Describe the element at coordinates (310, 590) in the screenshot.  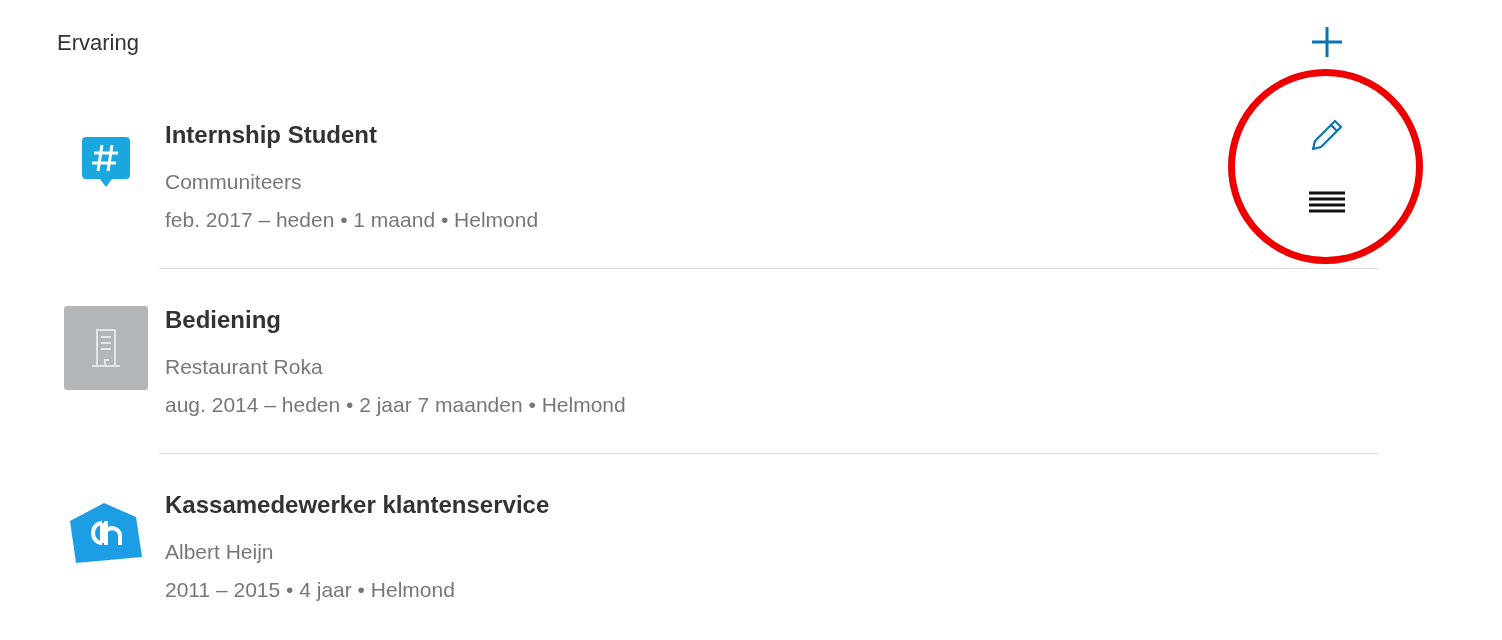
I see `job-details: 2011 – 2015 • 4 jaar • Helmond` at that location.